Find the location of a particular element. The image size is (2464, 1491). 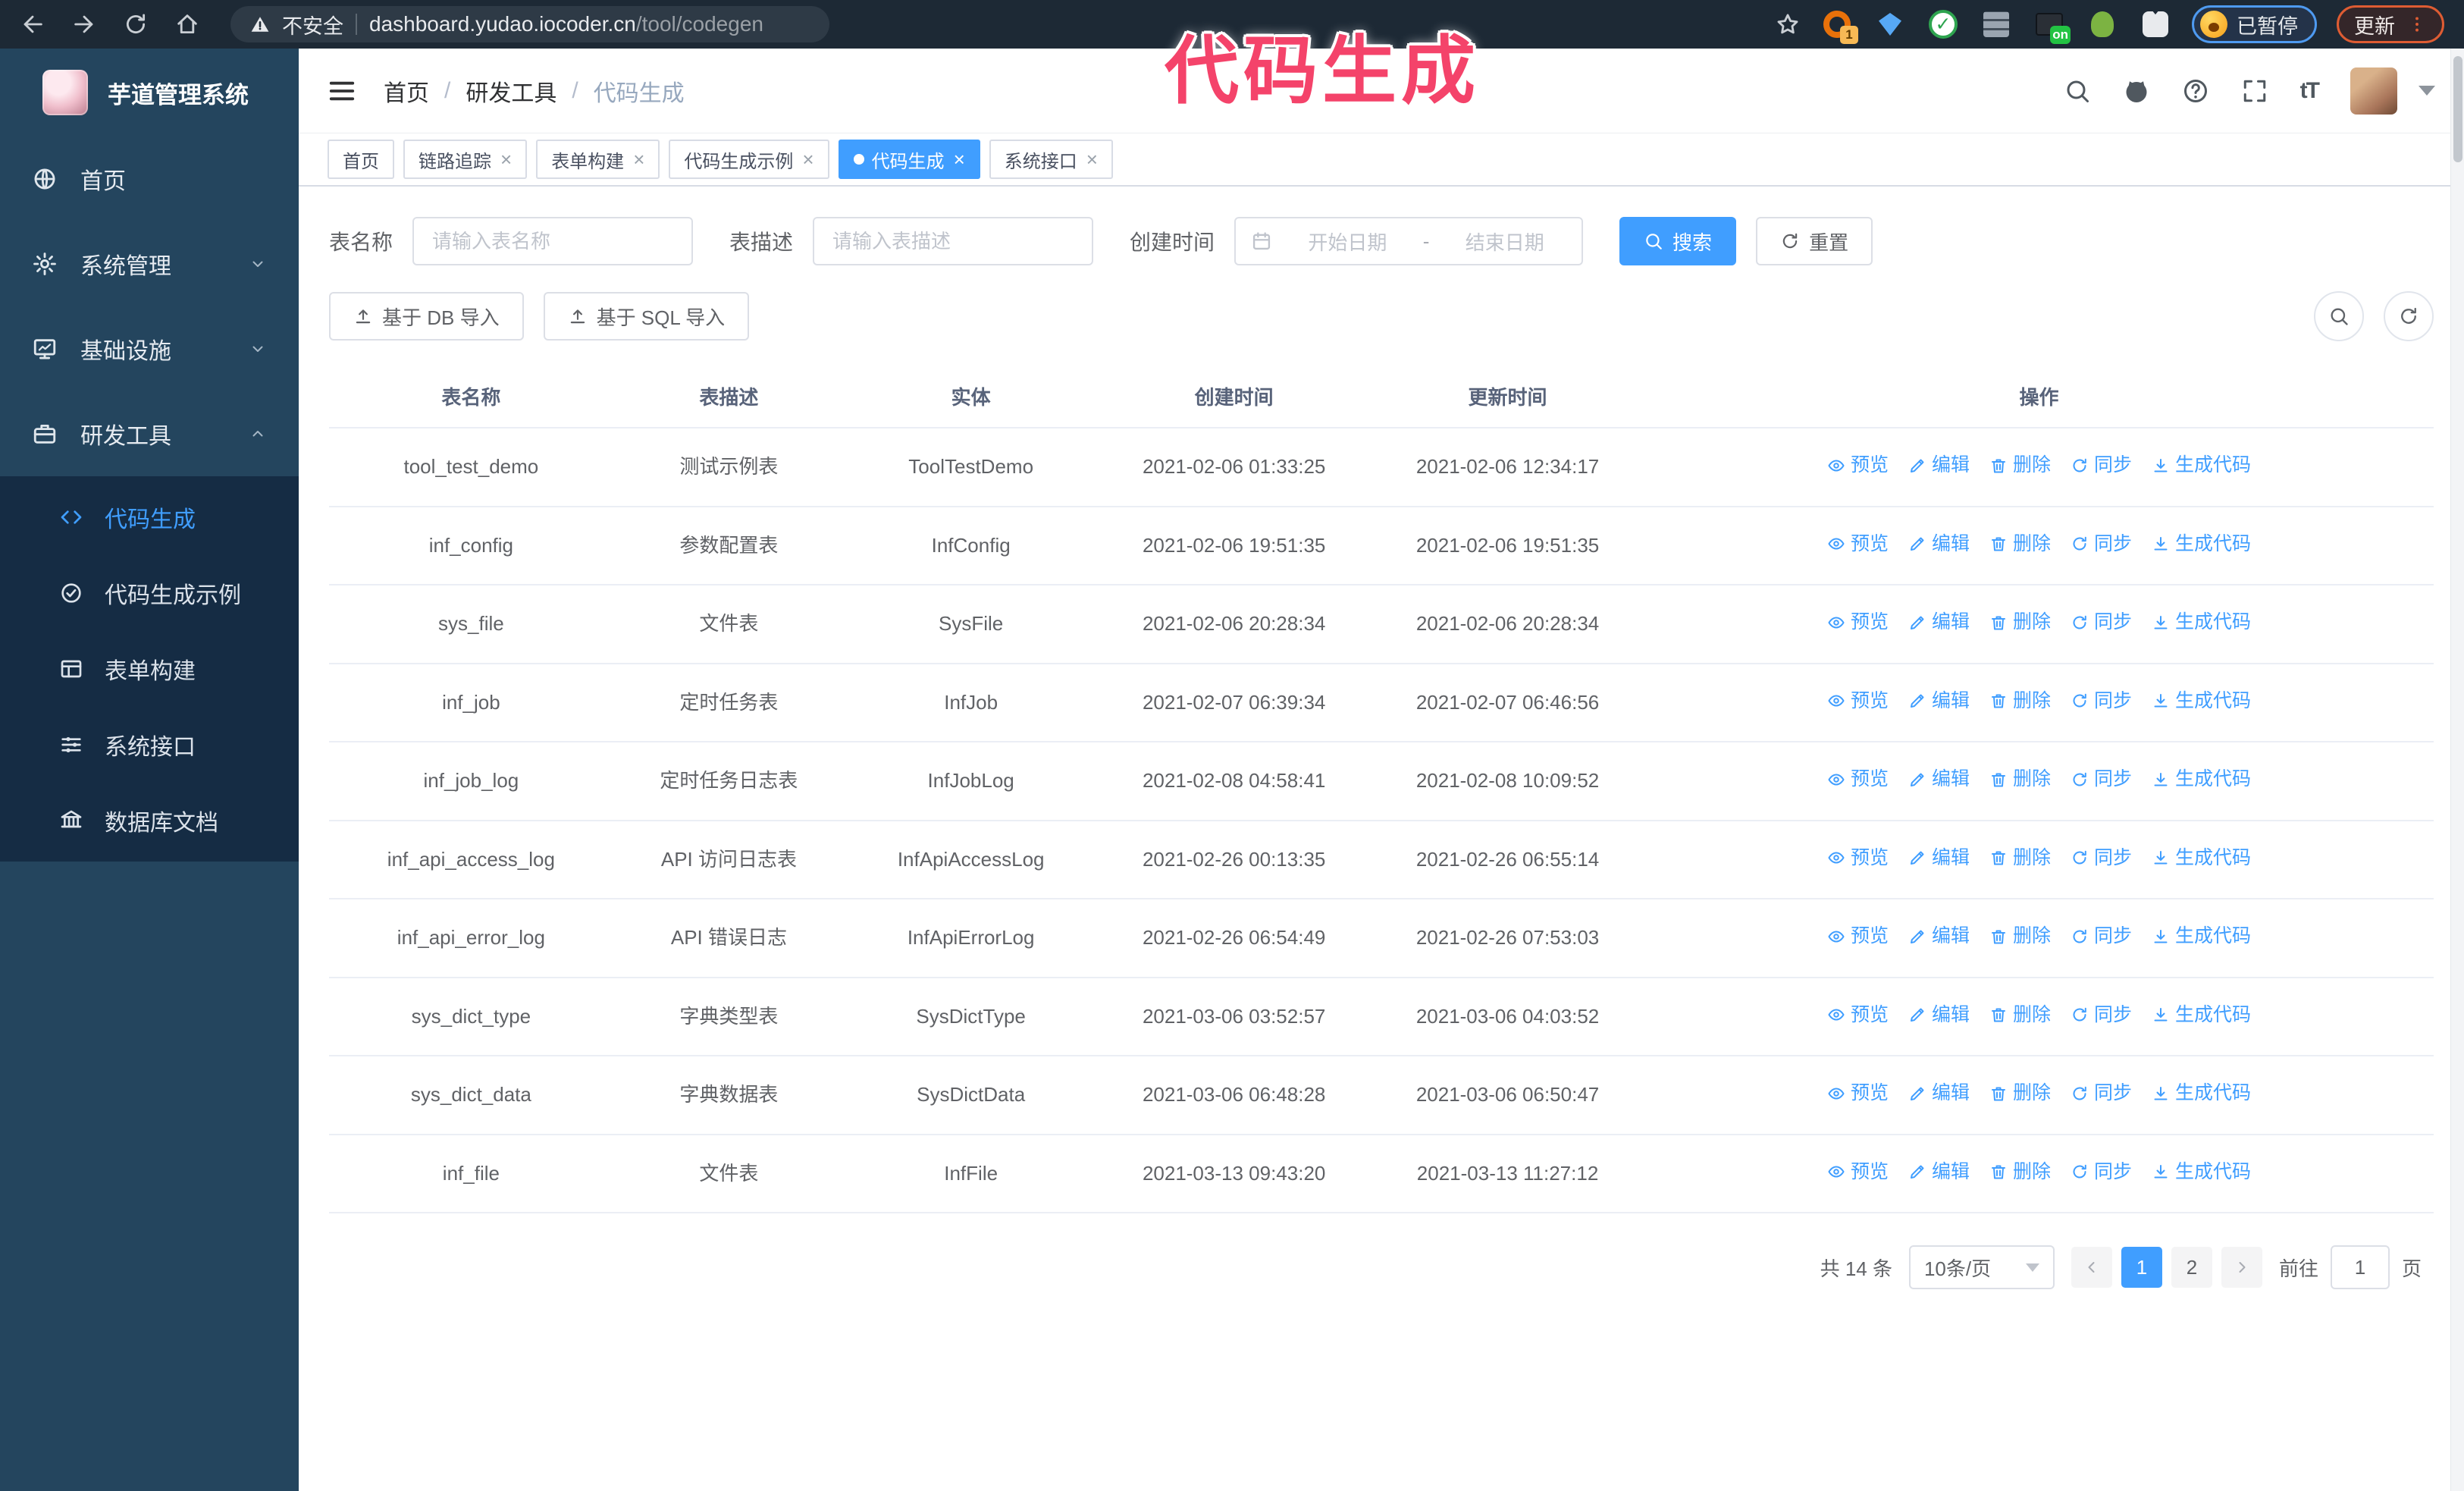

sidebar-subitem-codegen-example: 代码生成示例 is located at coordinates (150, 593).